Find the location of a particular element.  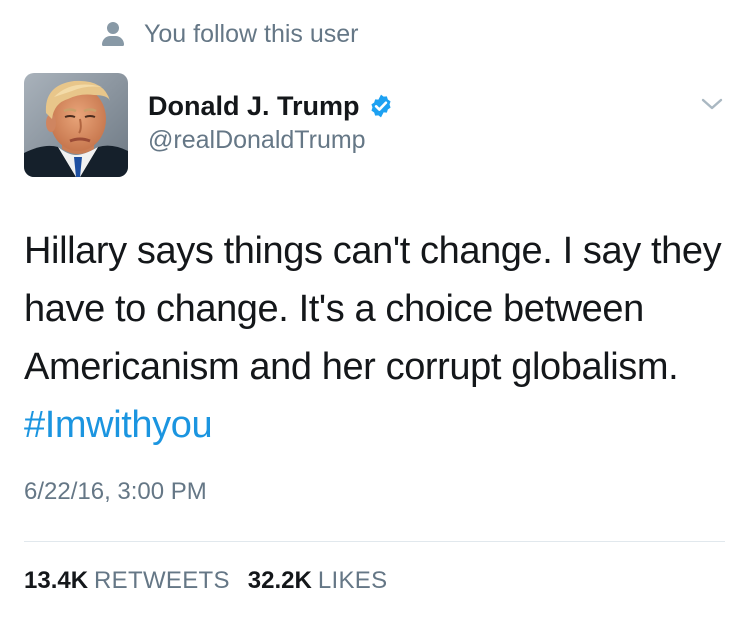

retweets-count: 13.4K is located at coordinates (56, 581).